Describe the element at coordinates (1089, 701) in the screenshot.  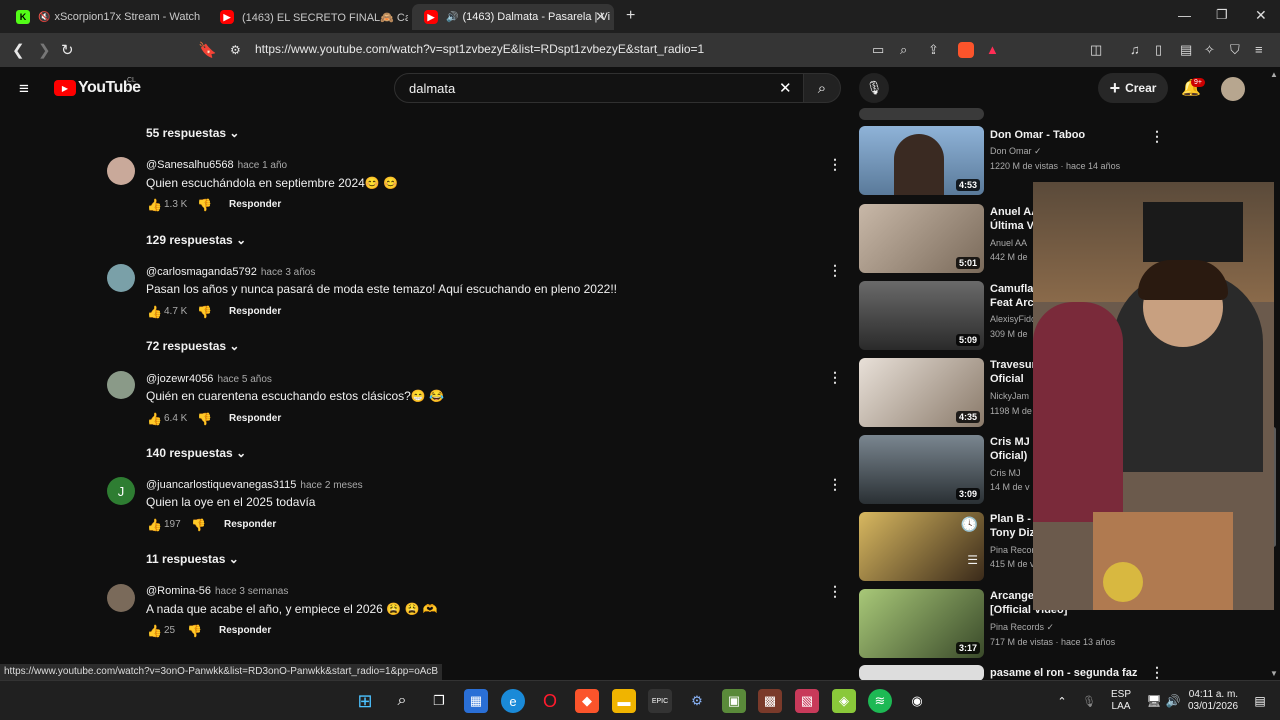
I see `mic-icon: 🎙` at that location.